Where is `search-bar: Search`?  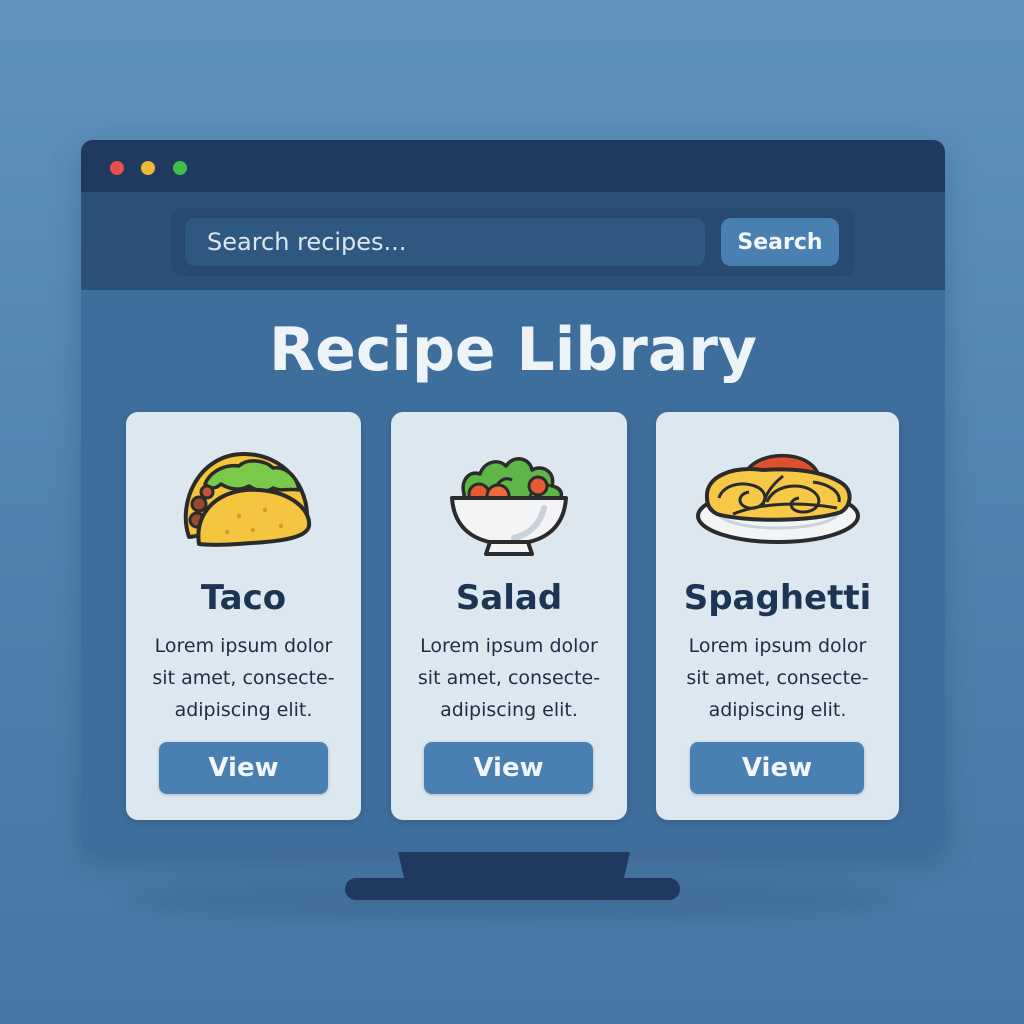 search-bar: Search is located at coordinates (513, 242).